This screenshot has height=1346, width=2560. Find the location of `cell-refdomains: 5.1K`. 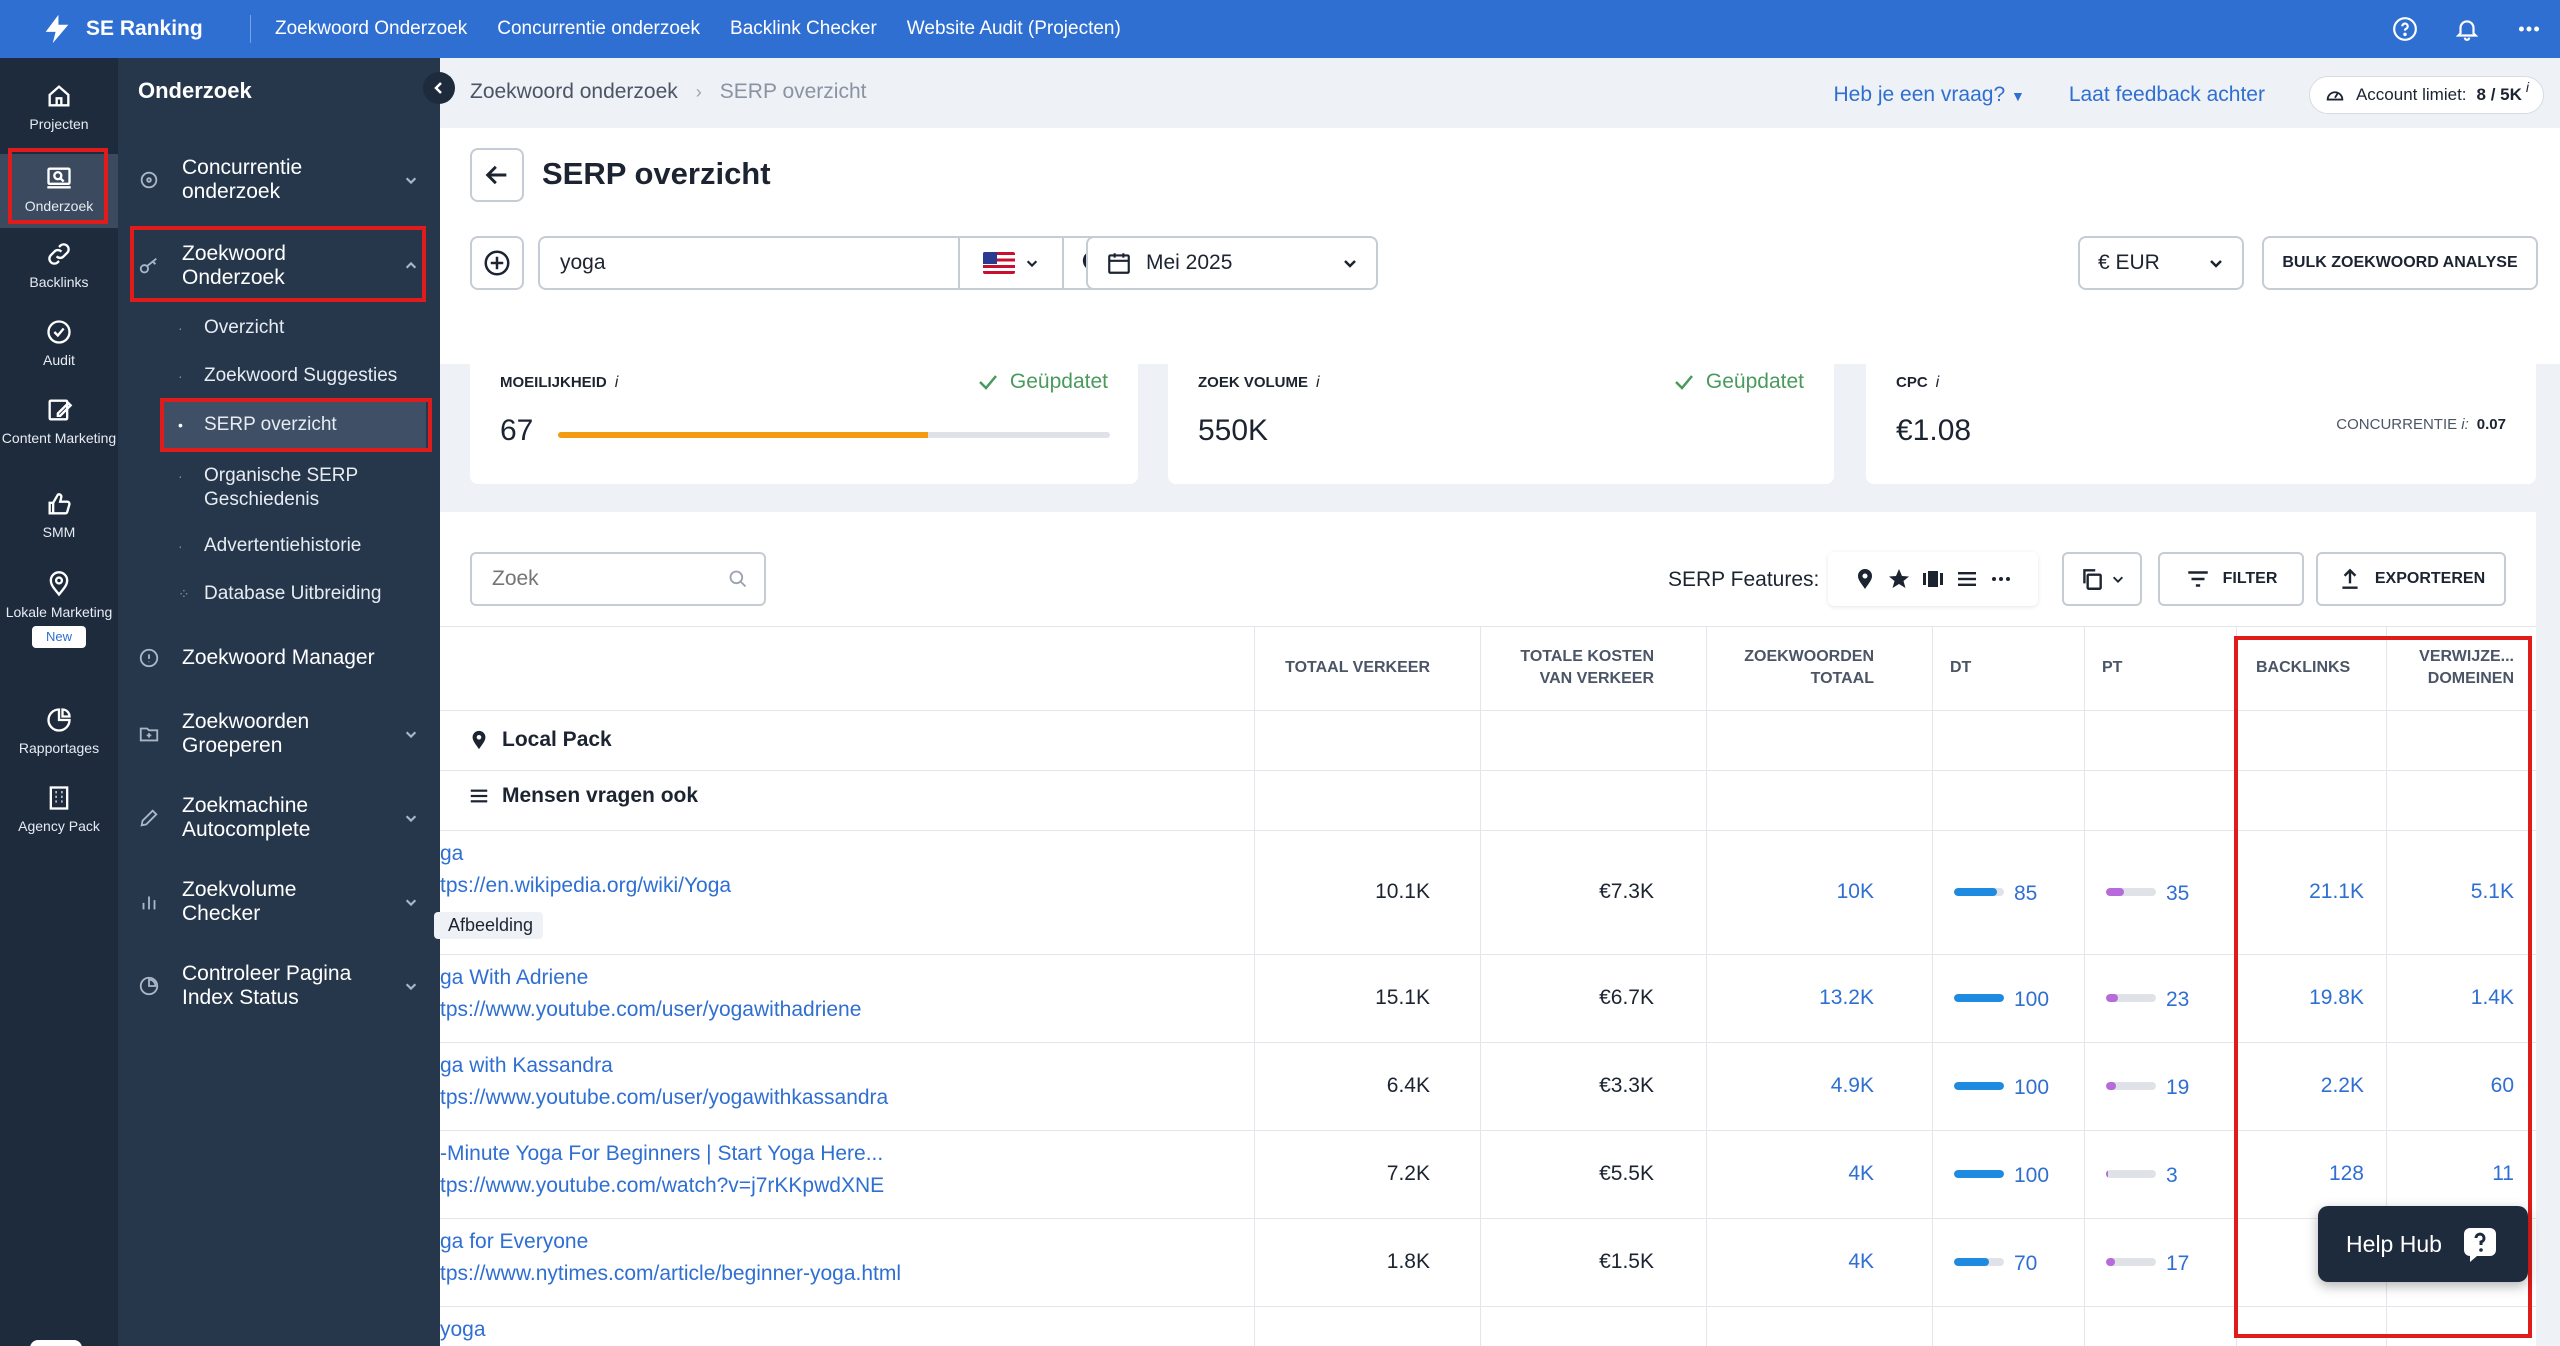

cell-refdomains: 5.1K is located at coordinates (2457, 892).